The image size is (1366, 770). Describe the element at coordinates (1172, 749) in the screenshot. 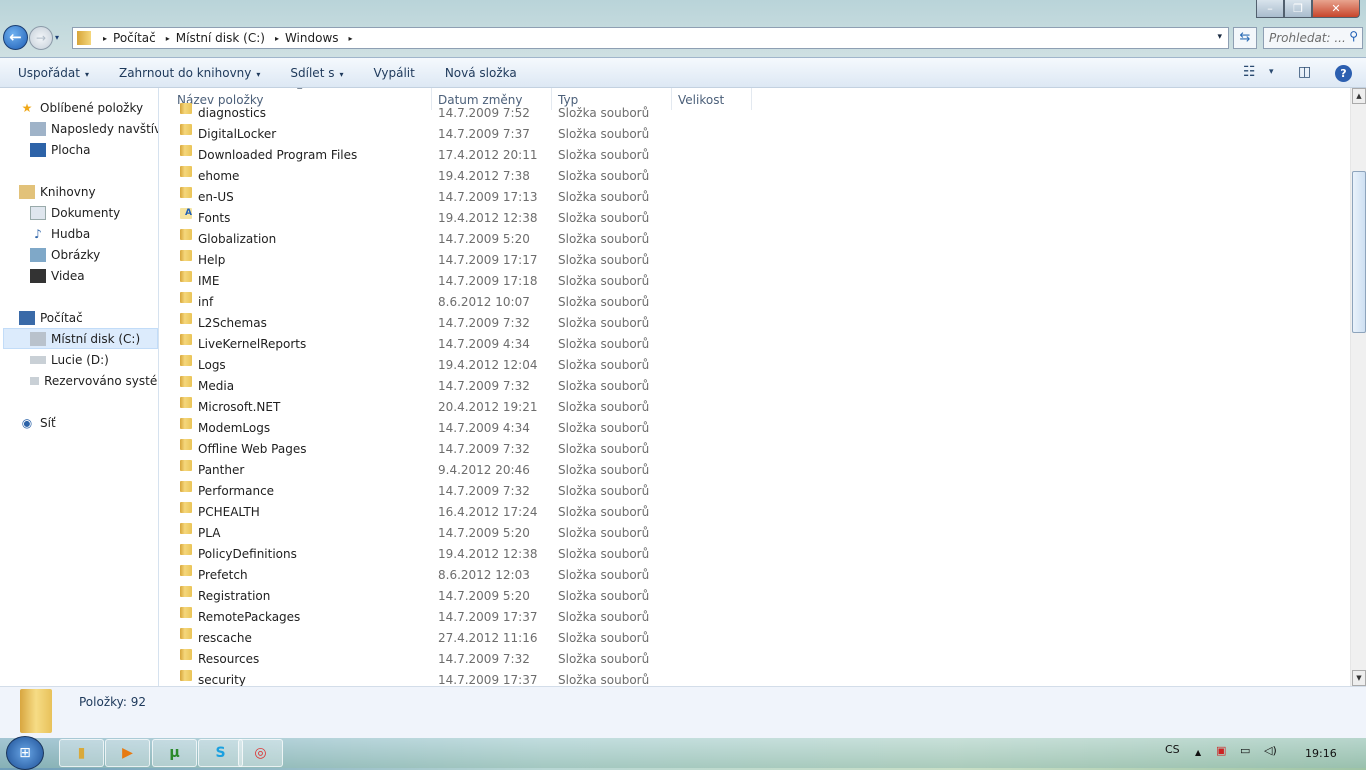

I see `language-indicator: CS` at that location.